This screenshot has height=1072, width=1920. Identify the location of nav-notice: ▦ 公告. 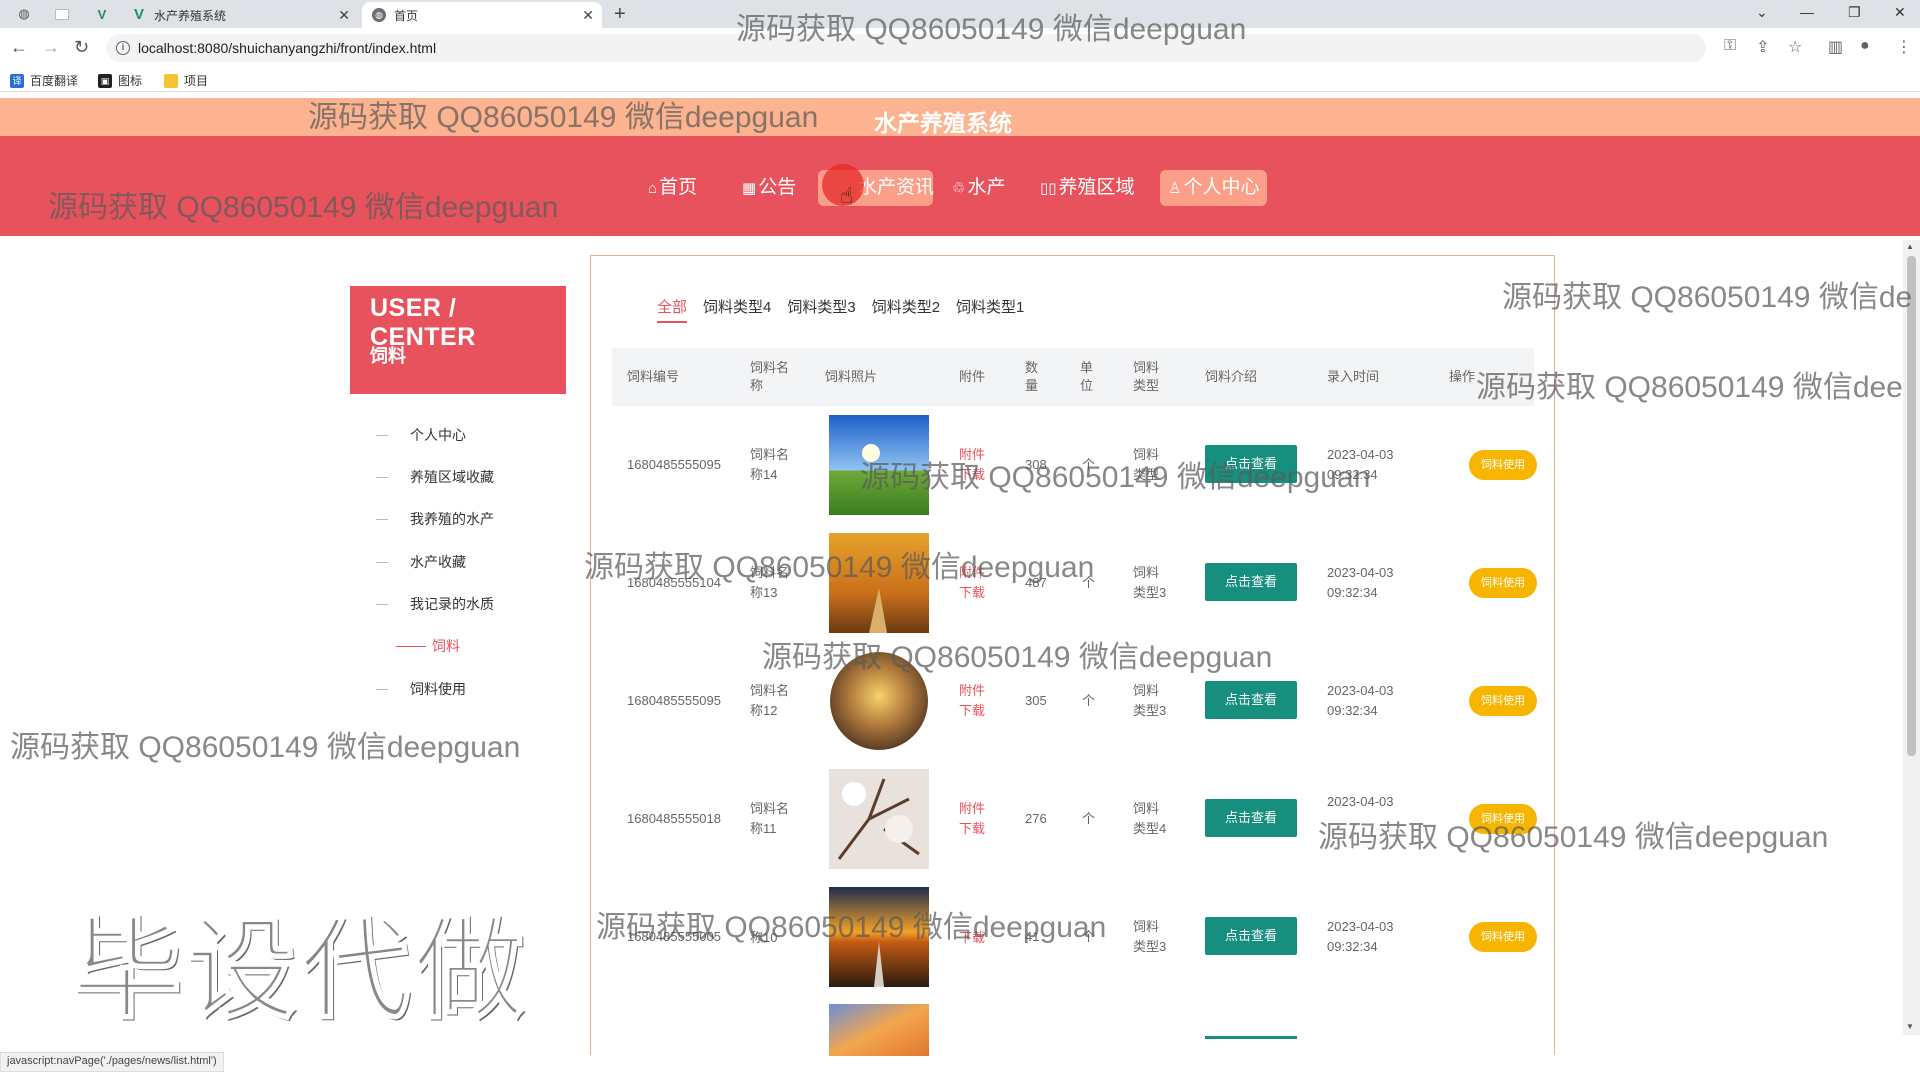
(769, 188).